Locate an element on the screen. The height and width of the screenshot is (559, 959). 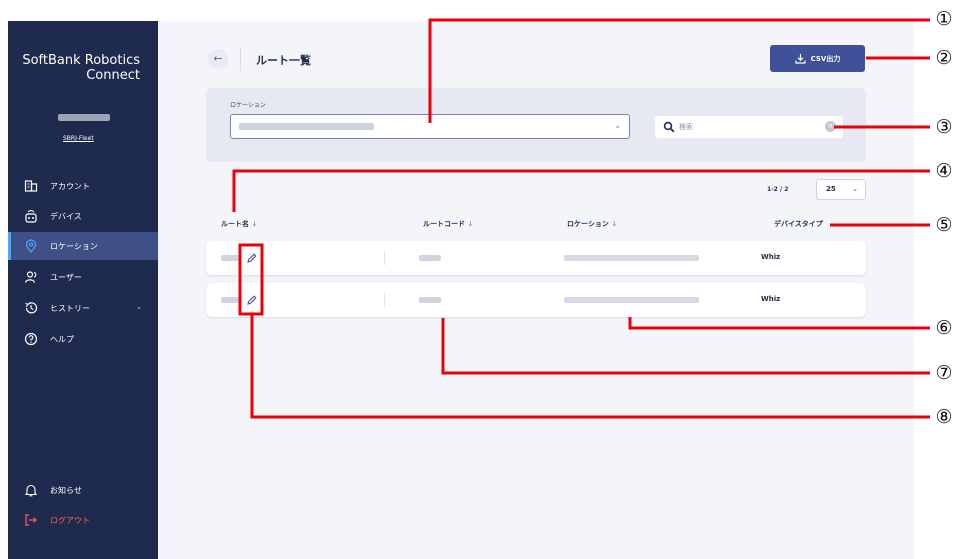
search-box: × is located at coordinates (749, 127).